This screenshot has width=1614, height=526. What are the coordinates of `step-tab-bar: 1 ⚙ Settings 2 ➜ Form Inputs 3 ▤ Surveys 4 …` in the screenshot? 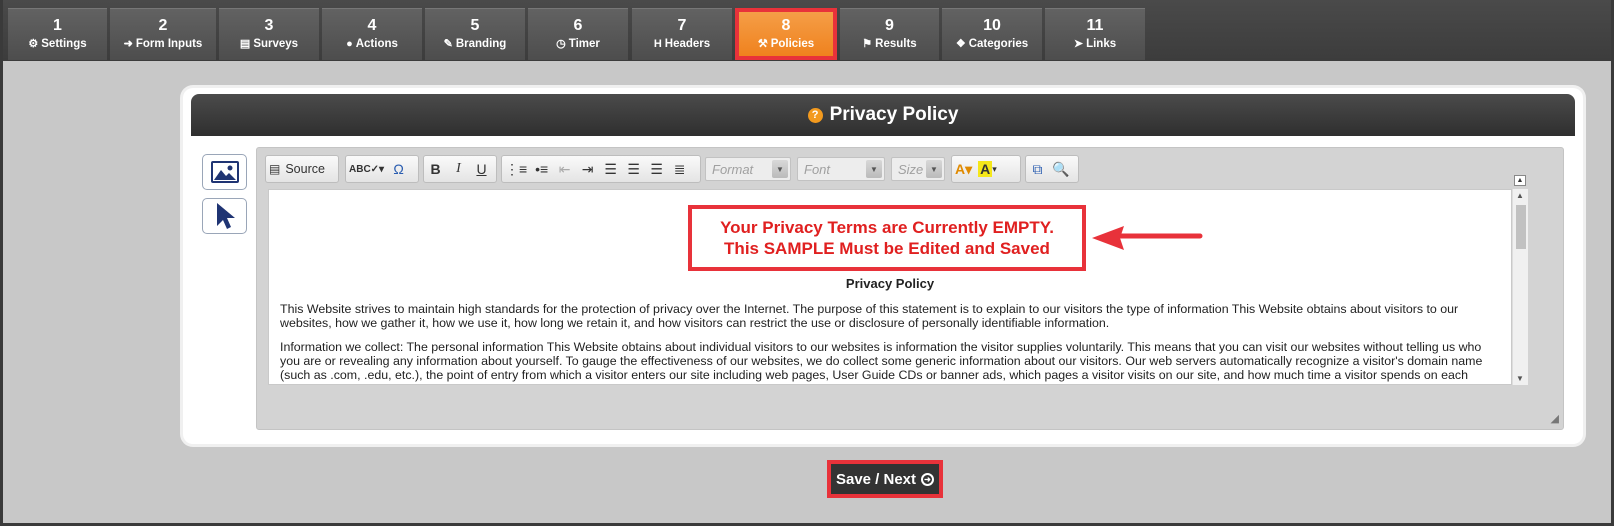 It's located at (807, 30).